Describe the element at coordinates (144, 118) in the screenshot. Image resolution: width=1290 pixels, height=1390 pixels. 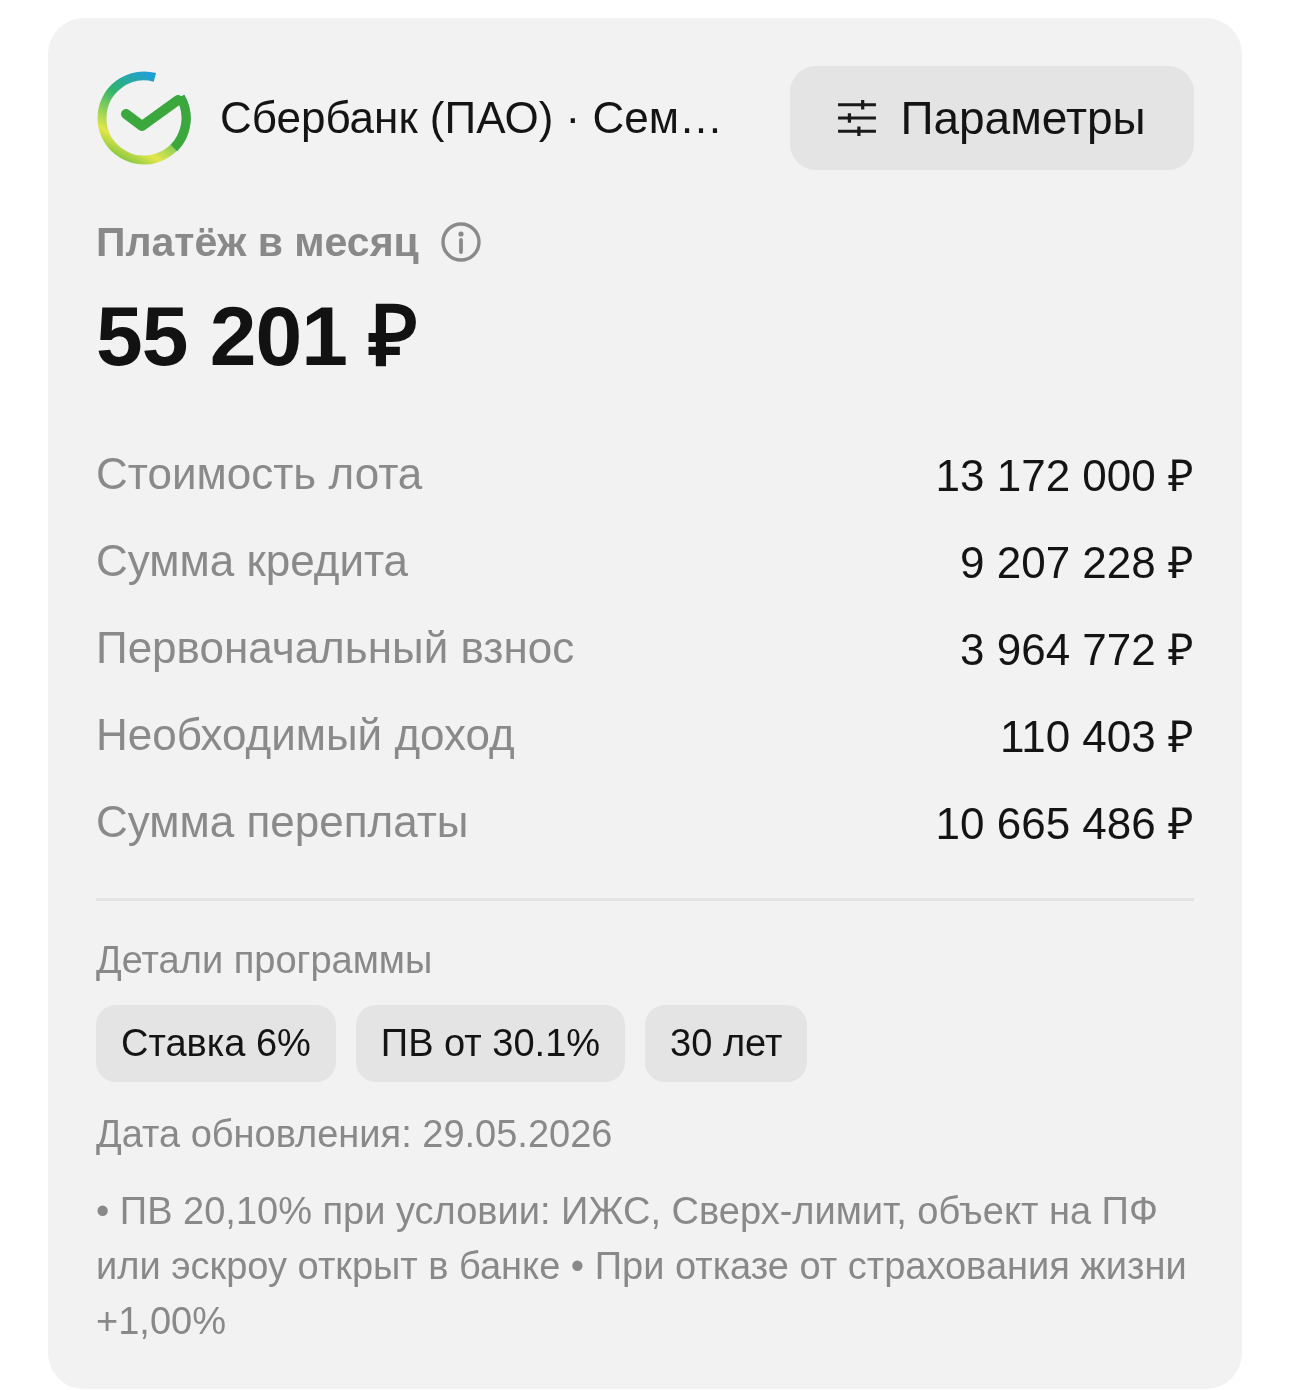
I see `check-ring-icon` at that location.